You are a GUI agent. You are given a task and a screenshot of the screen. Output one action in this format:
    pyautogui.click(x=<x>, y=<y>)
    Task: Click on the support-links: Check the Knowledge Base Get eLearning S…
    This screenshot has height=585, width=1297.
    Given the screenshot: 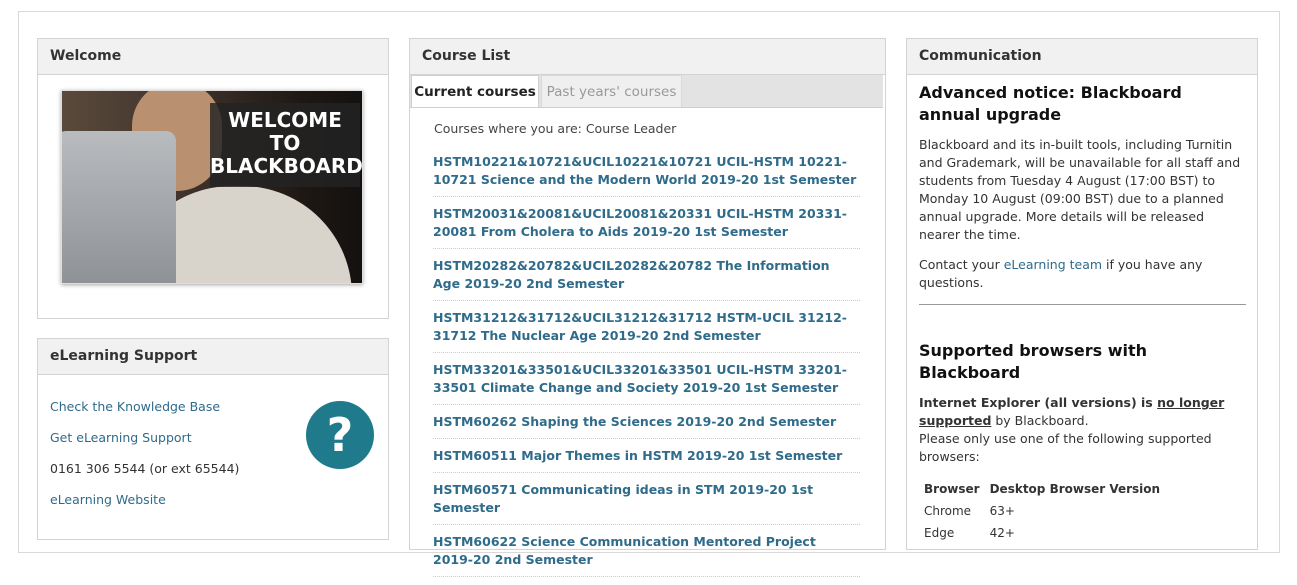 What is the action you would take?
    pyautogui.click(x=144, y=461)
    